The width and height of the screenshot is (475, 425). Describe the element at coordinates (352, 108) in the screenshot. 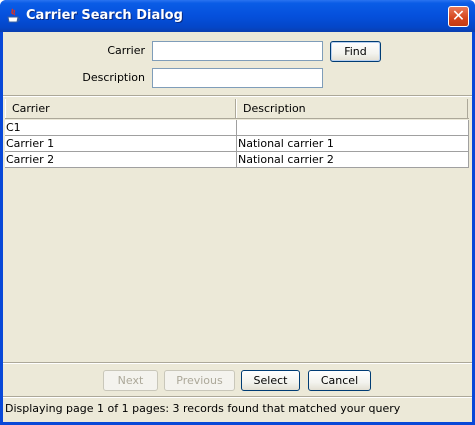

I see `column-header-description: Description` at that location.